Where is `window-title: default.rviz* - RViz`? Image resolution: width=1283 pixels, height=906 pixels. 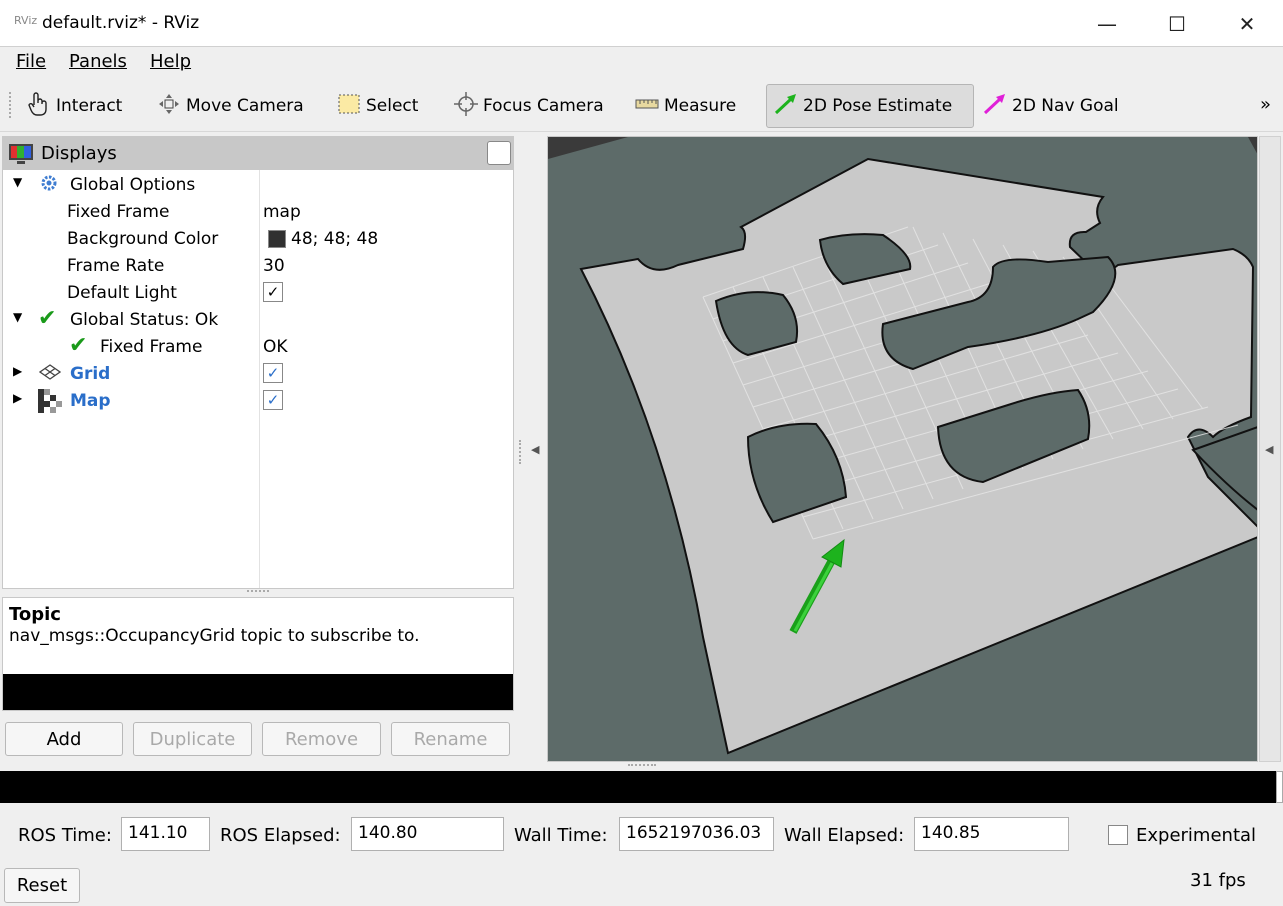 window-title: default.rviz* - RViz is located at coordinates (121, 23).